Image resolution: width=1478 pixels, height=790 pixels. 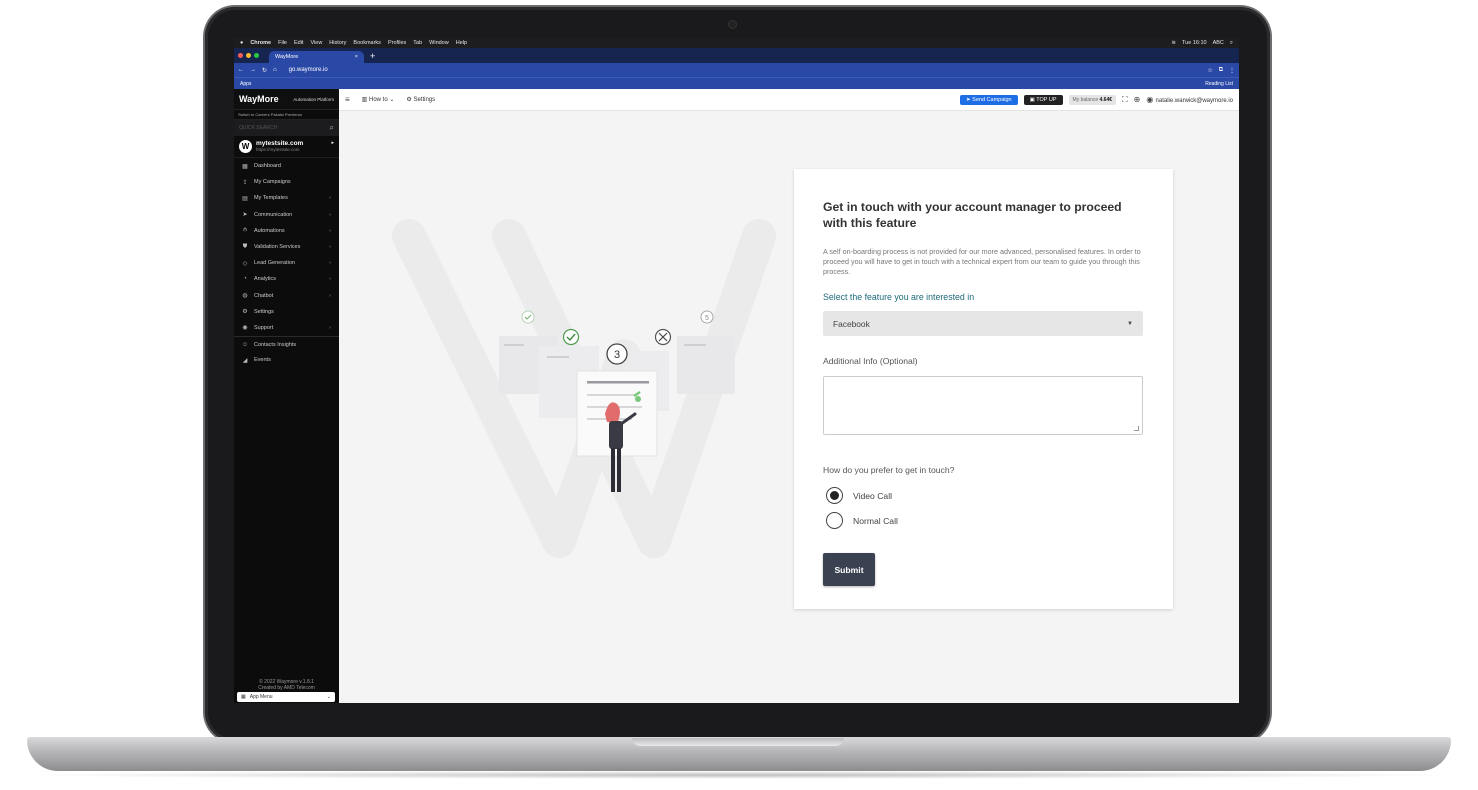 What do you see at coordinates (870, 361) in the screenshot?
I see `additional-info-label: Additional Info (Optional)` at bounding box center [870, 361].